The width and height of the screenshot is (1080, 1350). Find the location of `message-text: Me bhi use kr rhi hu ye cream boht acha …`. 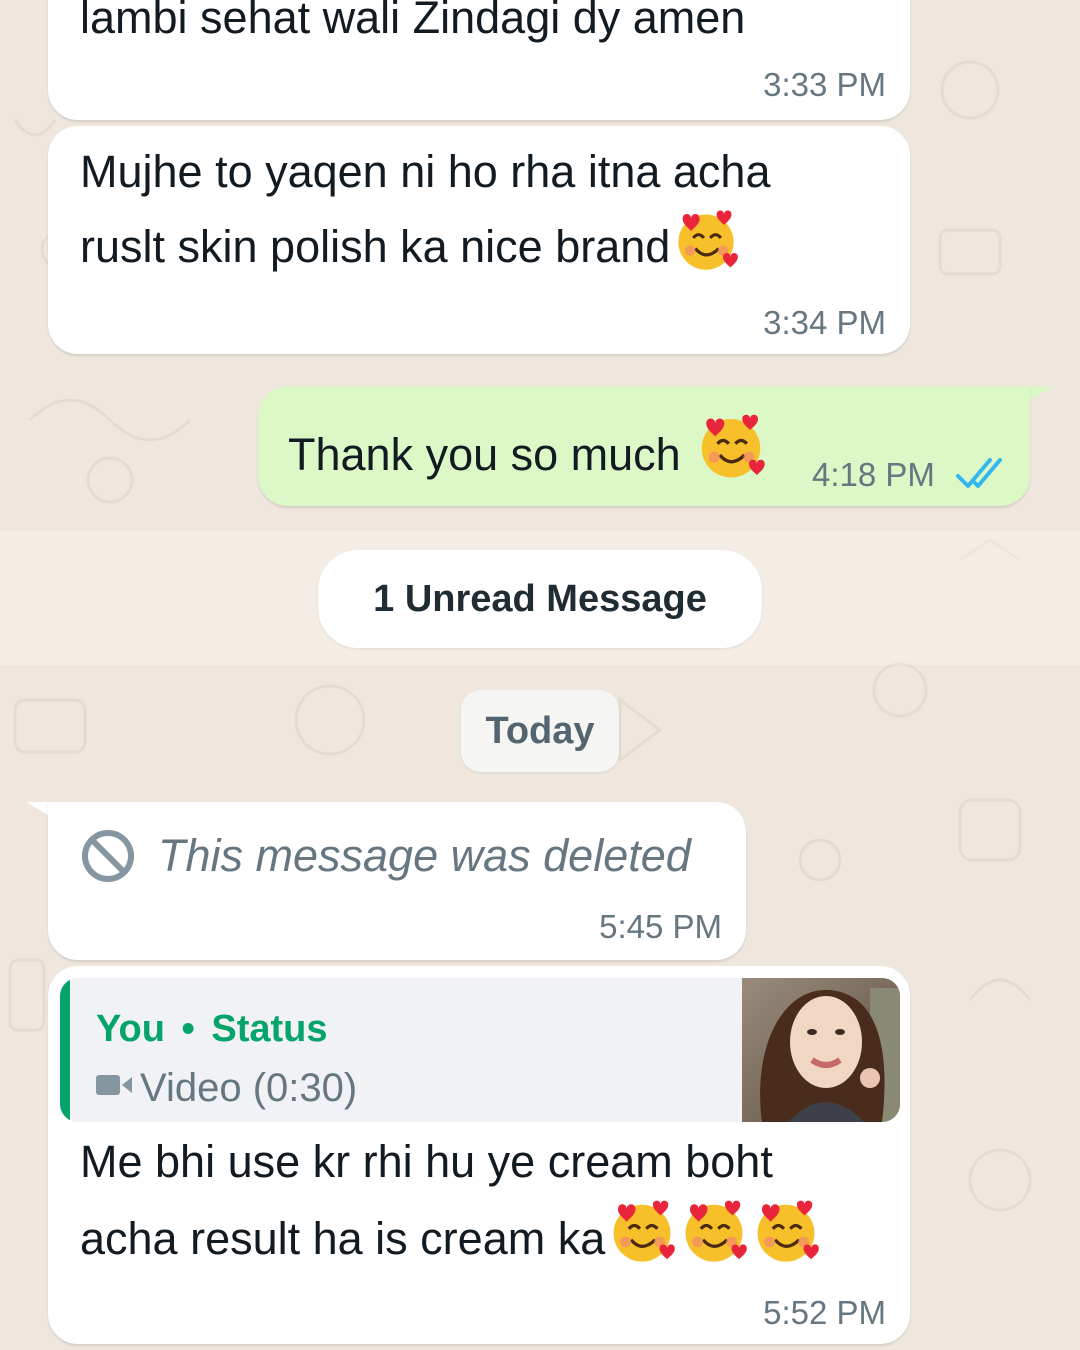

message-text: Me bhi use kr rhi hu ye cream boht acha … is located at coordinates (450, 1200).